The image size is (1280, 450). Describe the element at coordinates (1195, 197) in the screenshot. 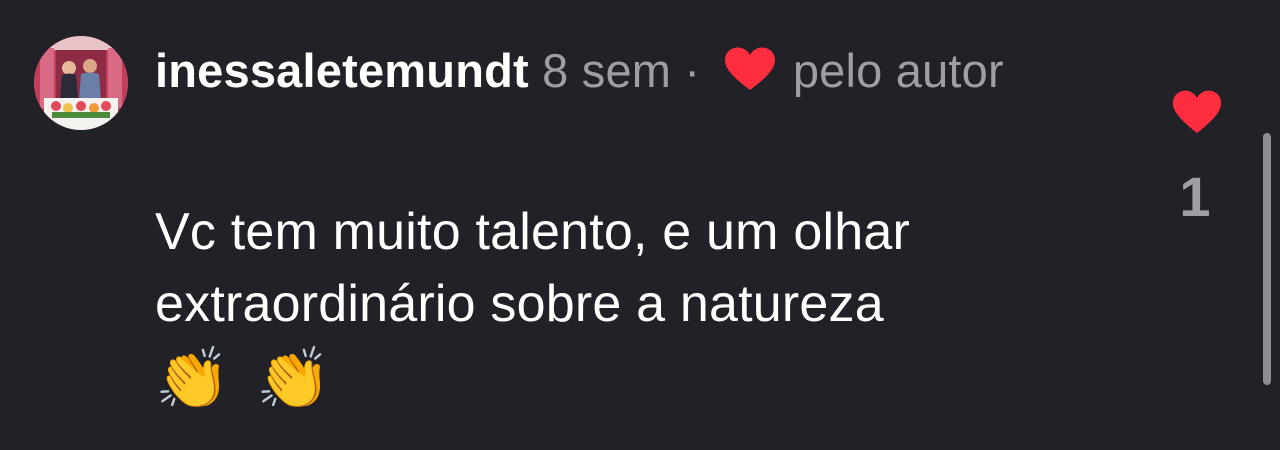

I see `like-count: 1` at that location.